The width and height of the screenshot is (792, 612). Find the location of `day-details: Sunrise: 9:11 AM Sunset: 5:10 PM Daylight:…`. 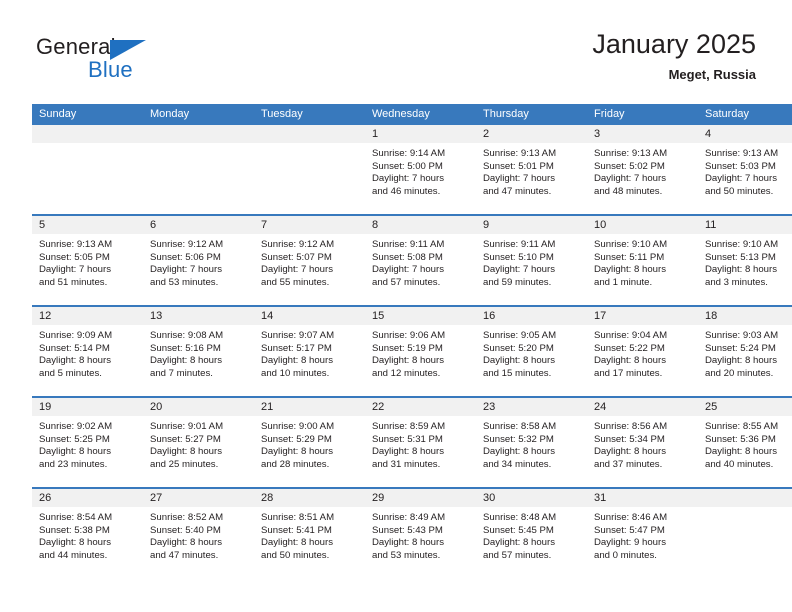

day-details: Sunrise: 9:11 AM Sunset: 5:10 PM Daylight:… is located at coordinates (531, 261).